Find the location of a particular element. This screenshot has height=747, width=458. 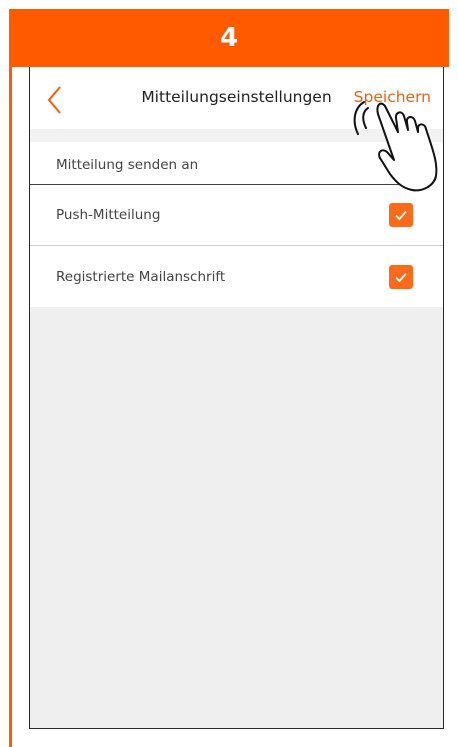

setting-row-mail: Registrierte Mailanschrift is located at coordinates (236, 276).